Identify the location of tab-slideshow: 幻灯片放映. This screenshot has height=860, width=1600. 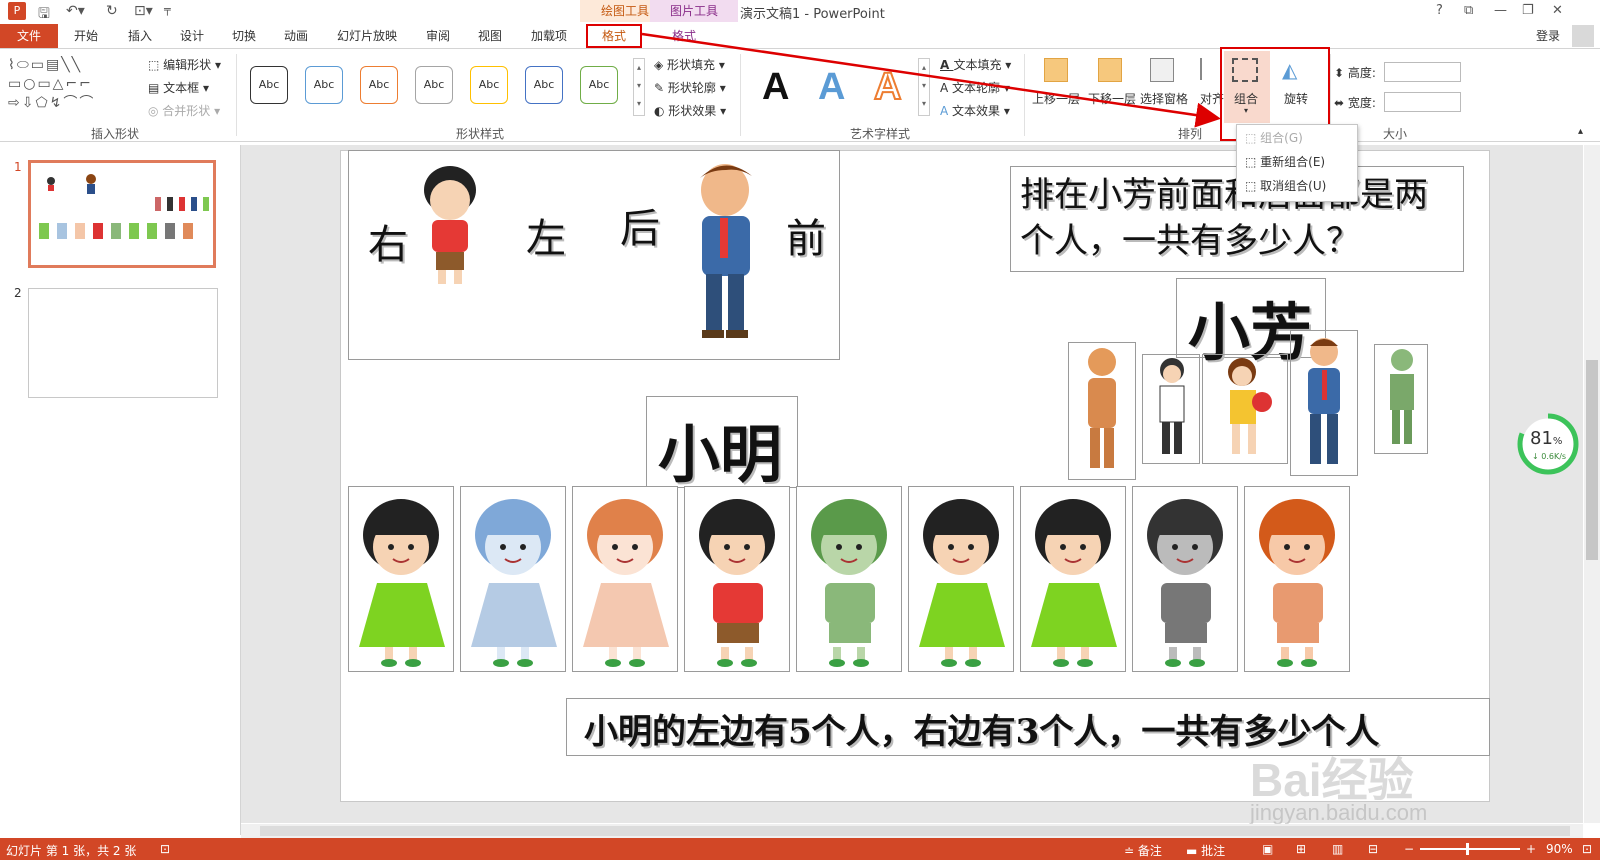
(367, 36).